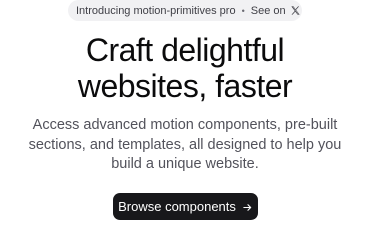  I want to click on browse-components-label: Browse components, so click(177, 206).